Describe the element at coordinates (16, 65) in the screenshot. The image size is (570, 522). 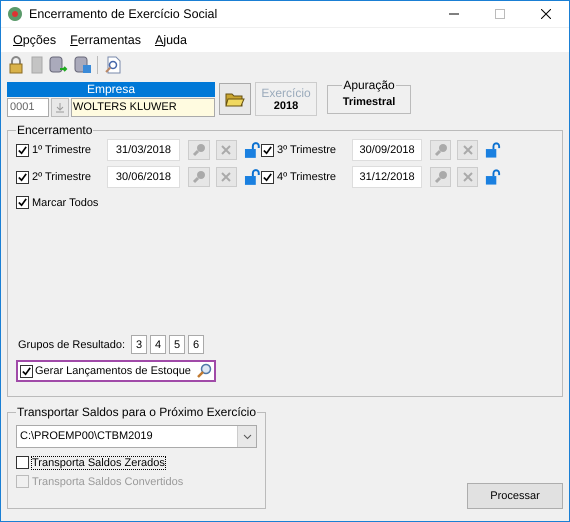
I see `lock-icon` at that location.